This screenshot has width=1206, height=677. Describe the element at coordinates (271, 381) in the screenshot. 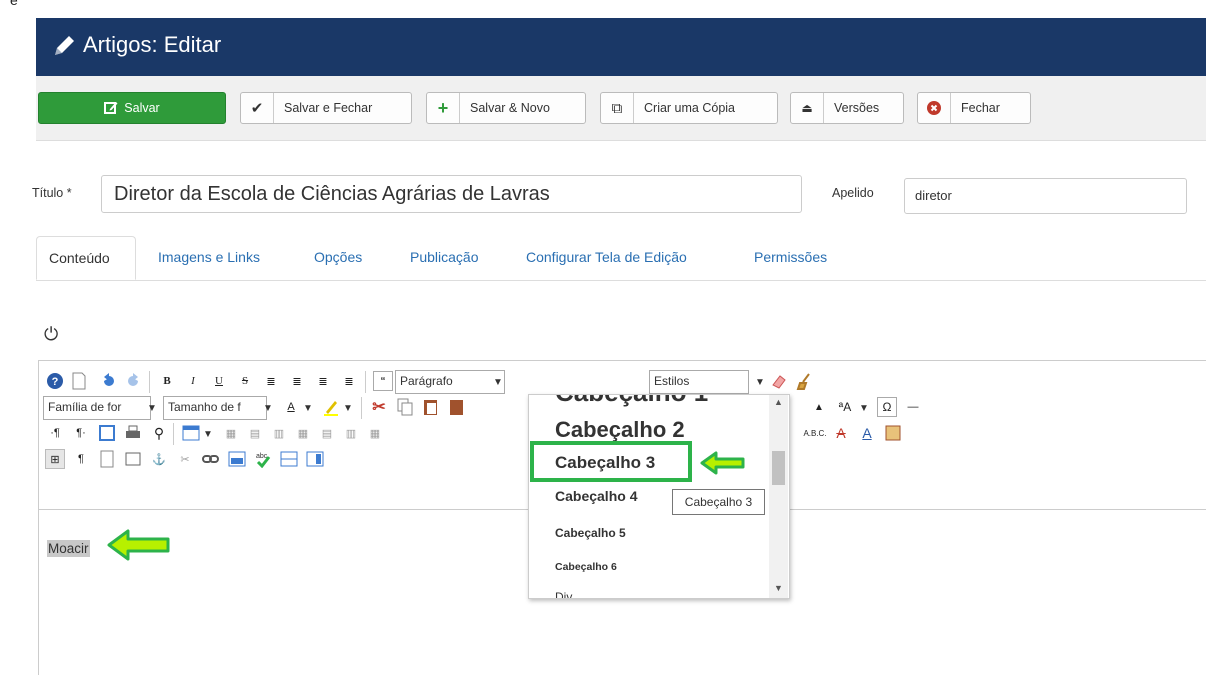

I see `align-left-icon: ≣` at that location.